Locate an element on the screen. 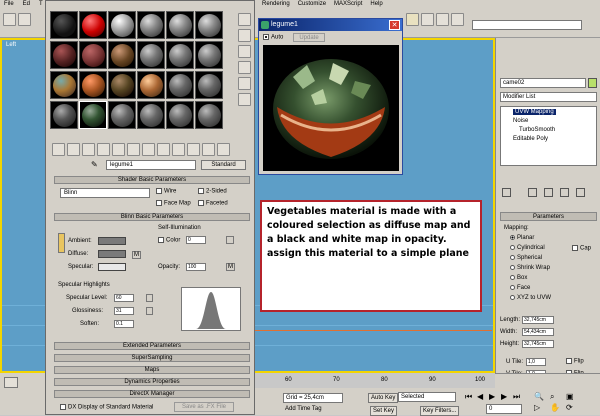 The height and width of the screenshot is (416, 600). show-map-in-viewport-icon is located at coordinates (178, 149).